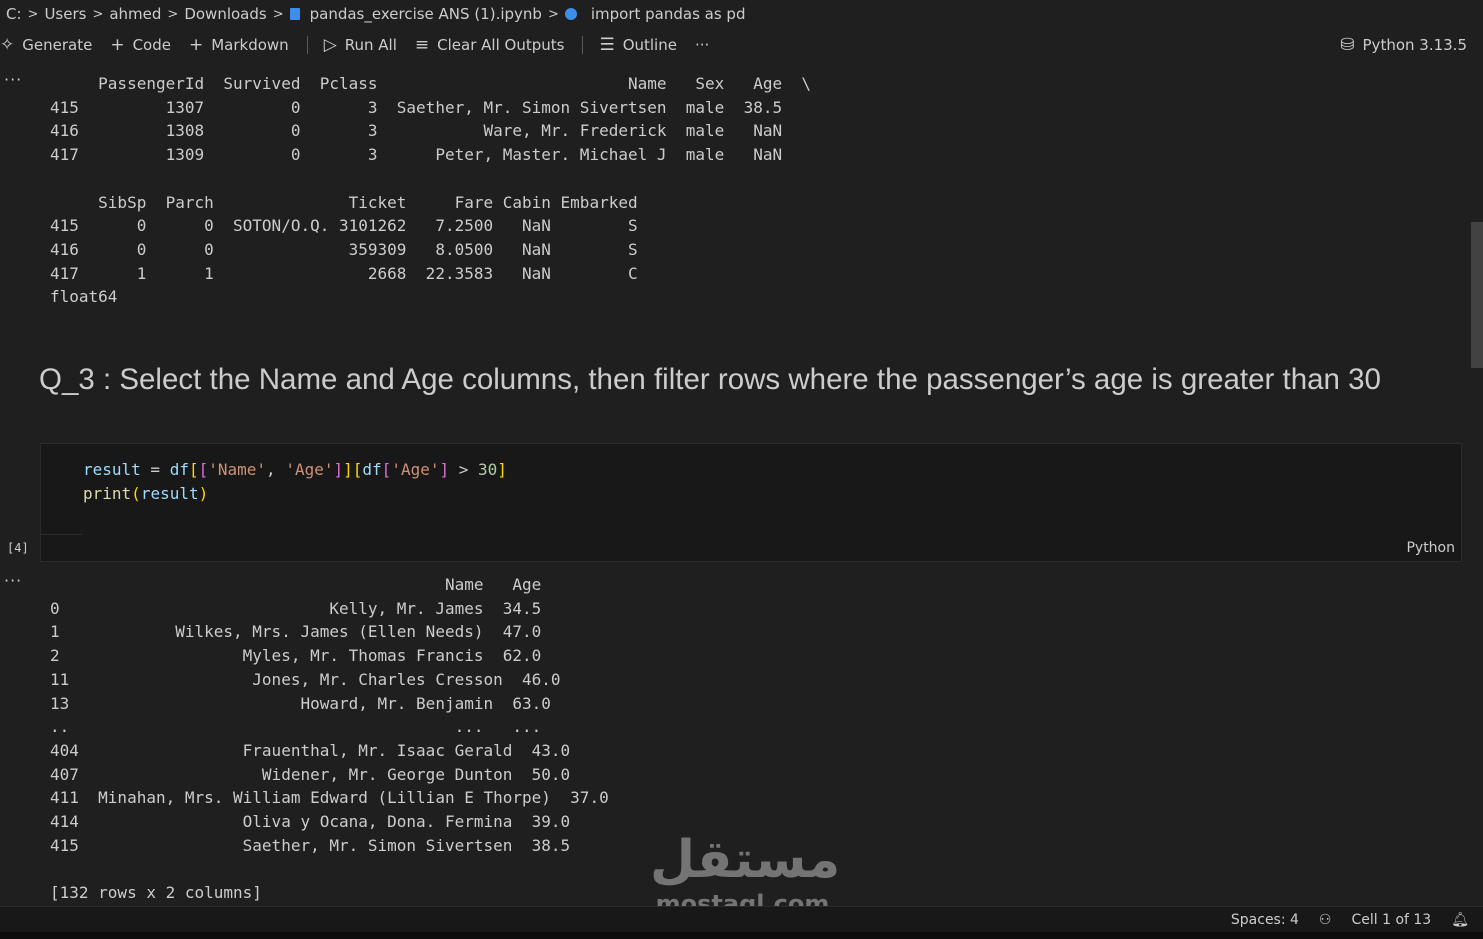  What do you see at coordinates (1265, 920) in the screenshot?
I see `indentation-button: Spaces: 4` at bounding box center [1265, 920].